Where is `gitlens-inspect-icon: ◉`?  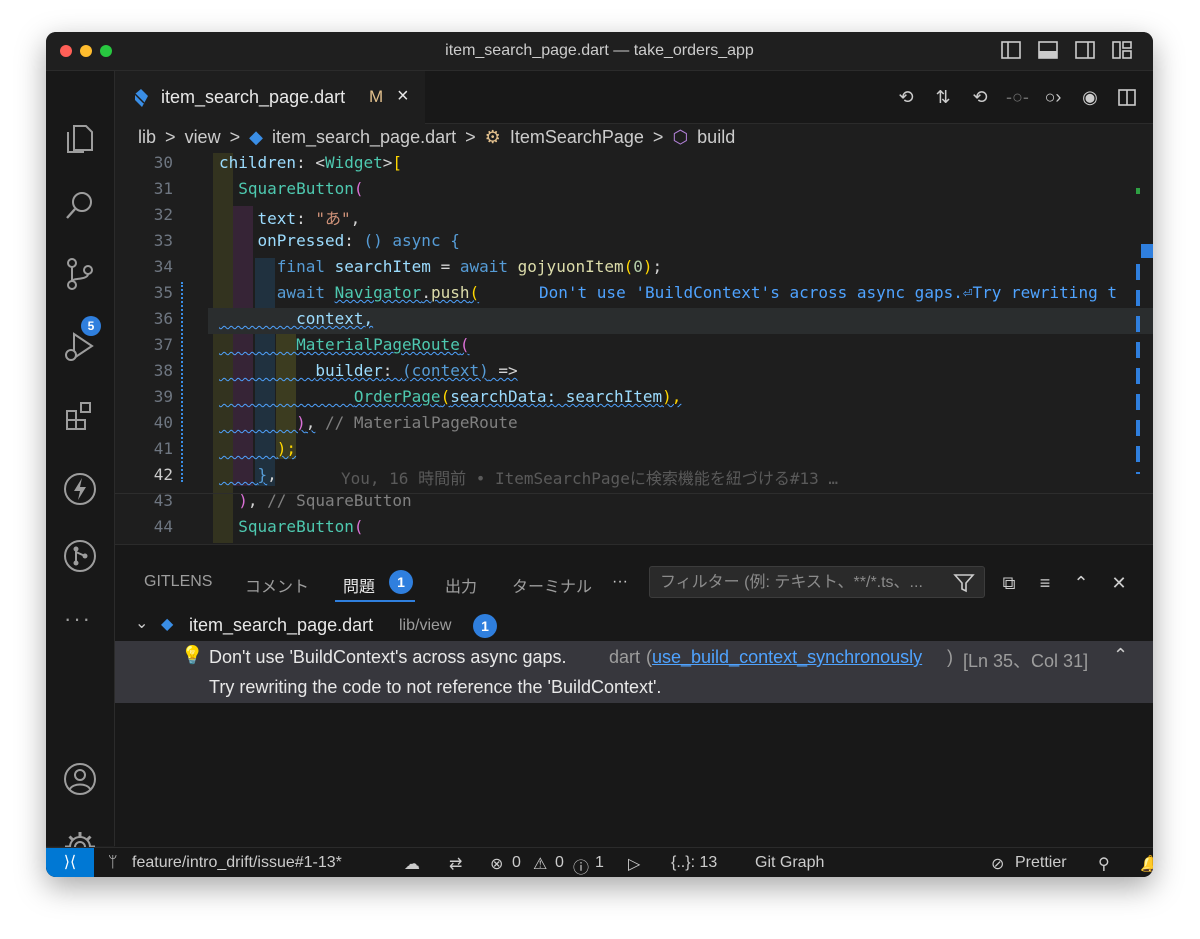 gitlens-inspect-icon: ◉ is located at coordinates (1090, 97).